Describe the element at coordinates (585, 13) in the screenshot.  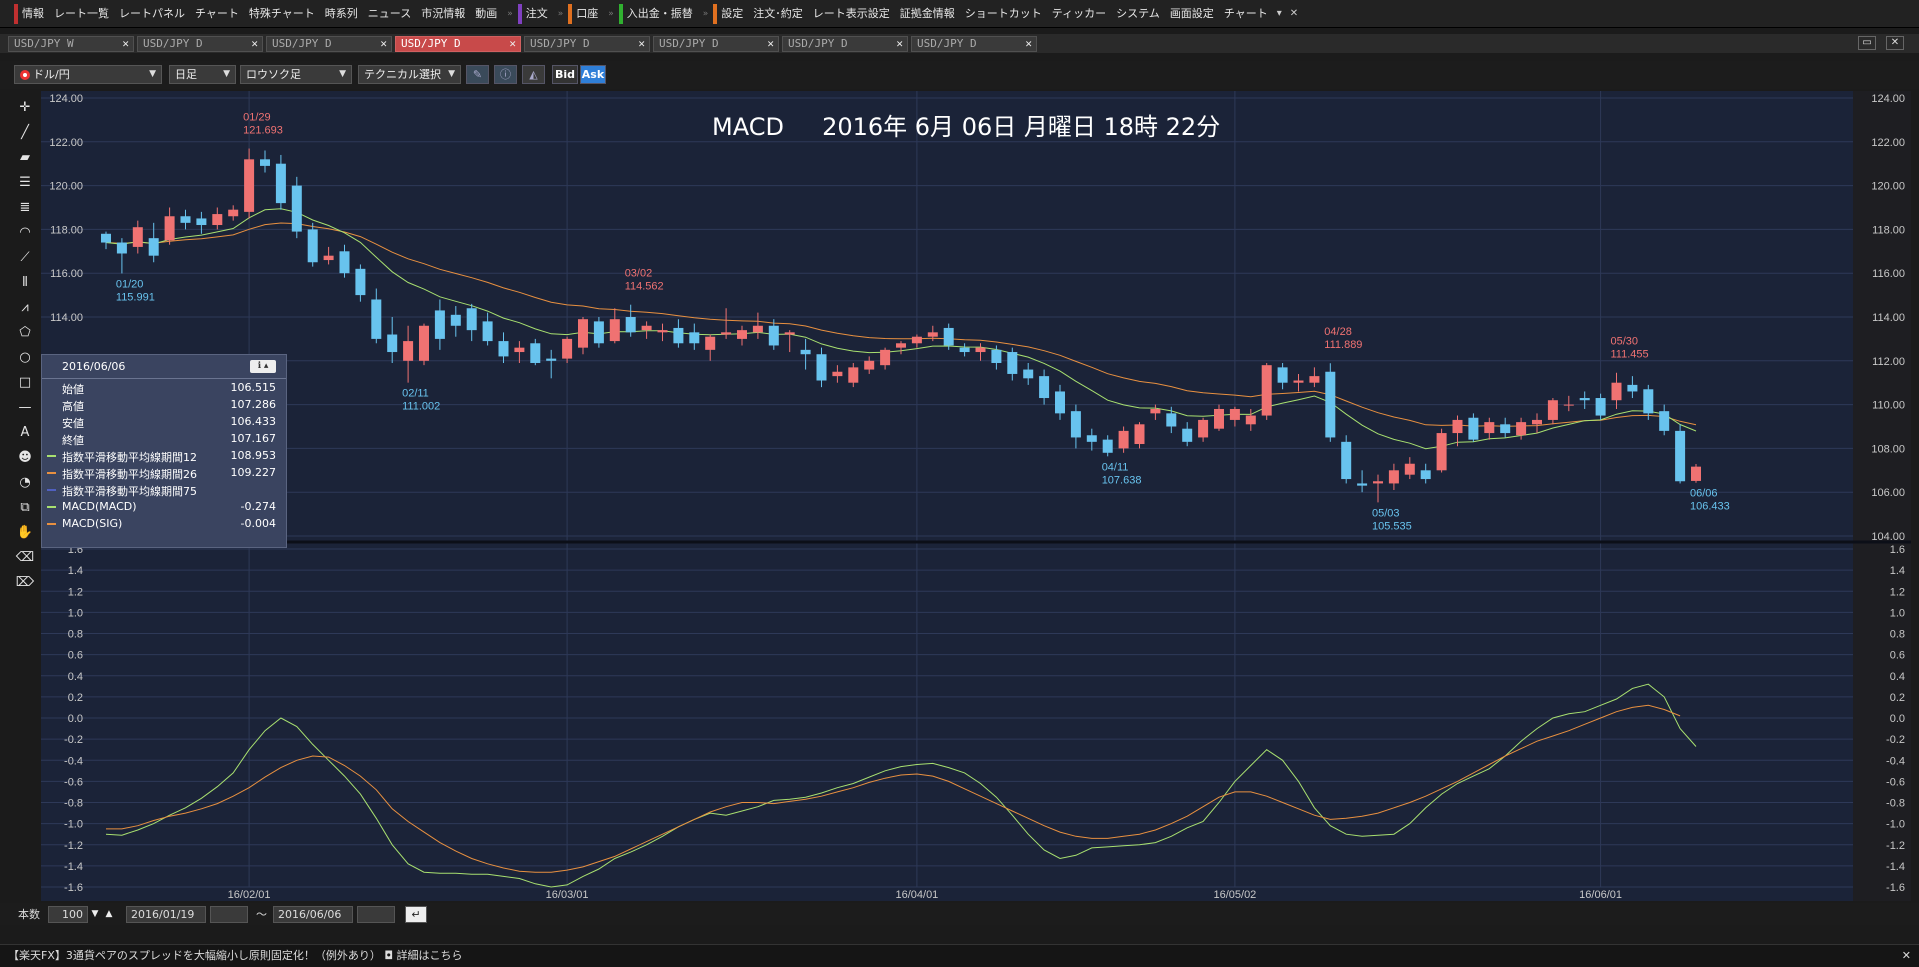
I see `menu-item-10: 口座` at that location.